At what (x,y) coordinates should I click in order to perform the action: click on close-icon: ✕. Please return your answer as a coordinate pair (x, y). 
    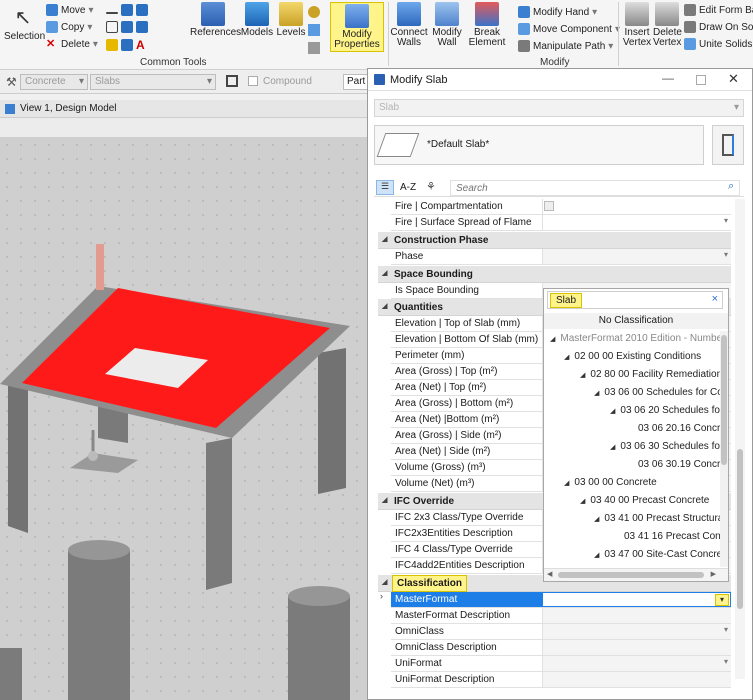
    Looking at the image, I should click on (733, 79).